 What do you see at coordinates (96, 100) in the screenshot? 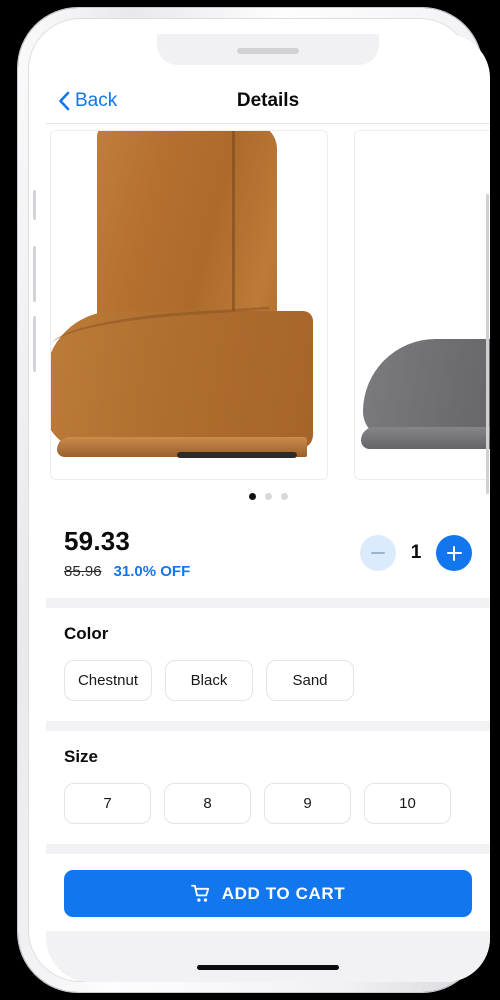
I see `back-button-label: Back` at bounding box center [96, 100].